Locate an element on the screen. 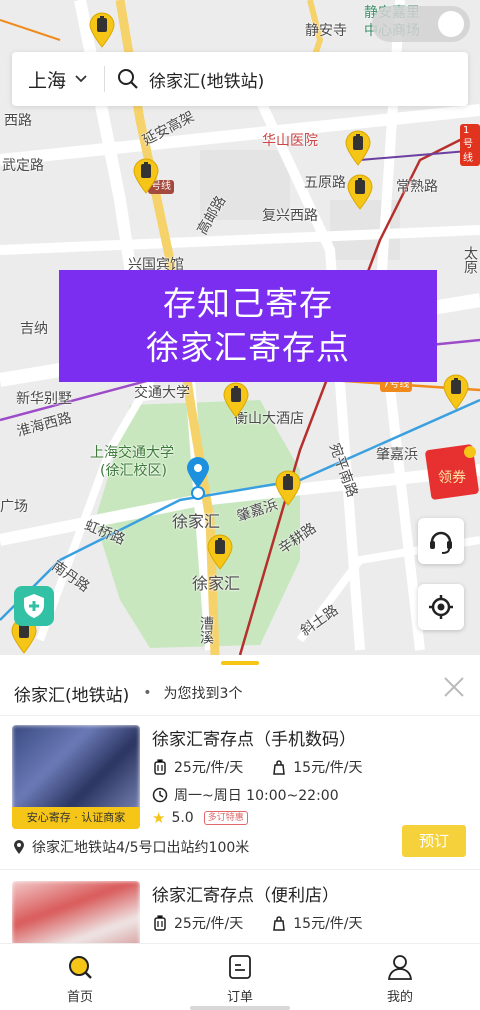 The image size is (480, 1010). map-label: (徐汇校区) is located at coordinates (133, 471).